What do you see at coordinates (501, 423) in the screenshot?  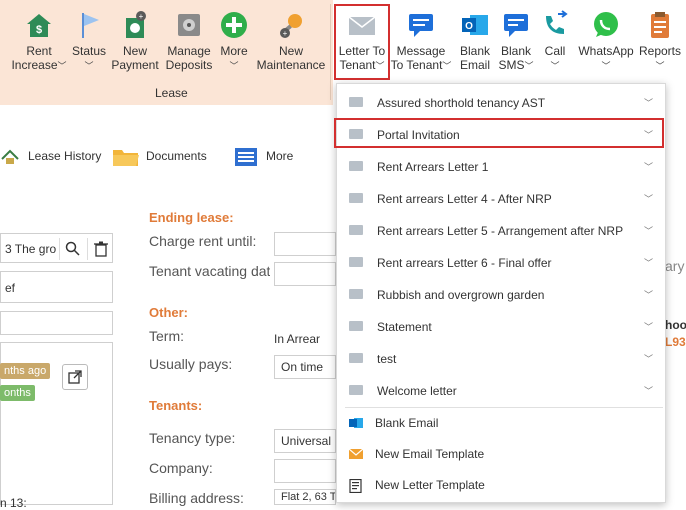 I see `blank-email-menu-item: Blank Email` at bounding box center [501, 423].